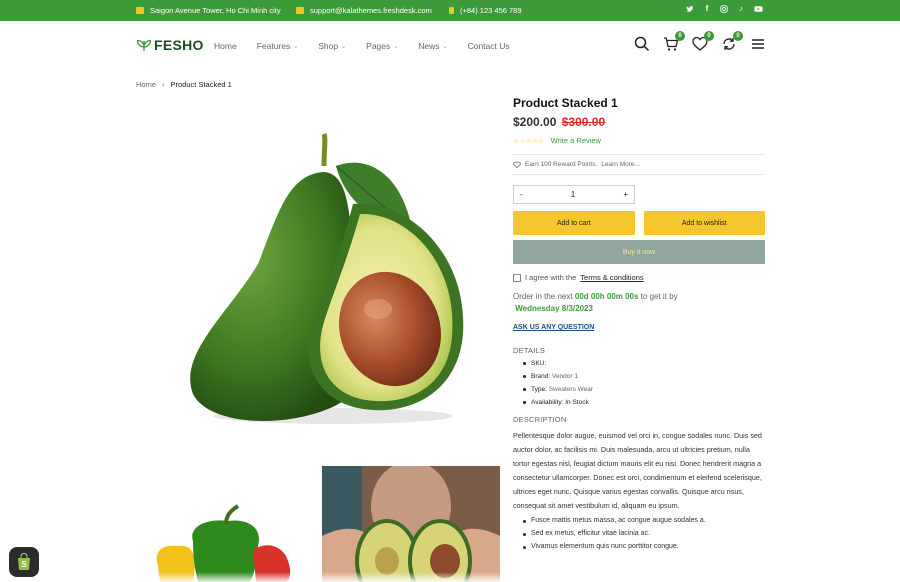 This screenshot has height=582, width=900. I want to click on quantity-stepper: - 1 +, so click(574, 194).